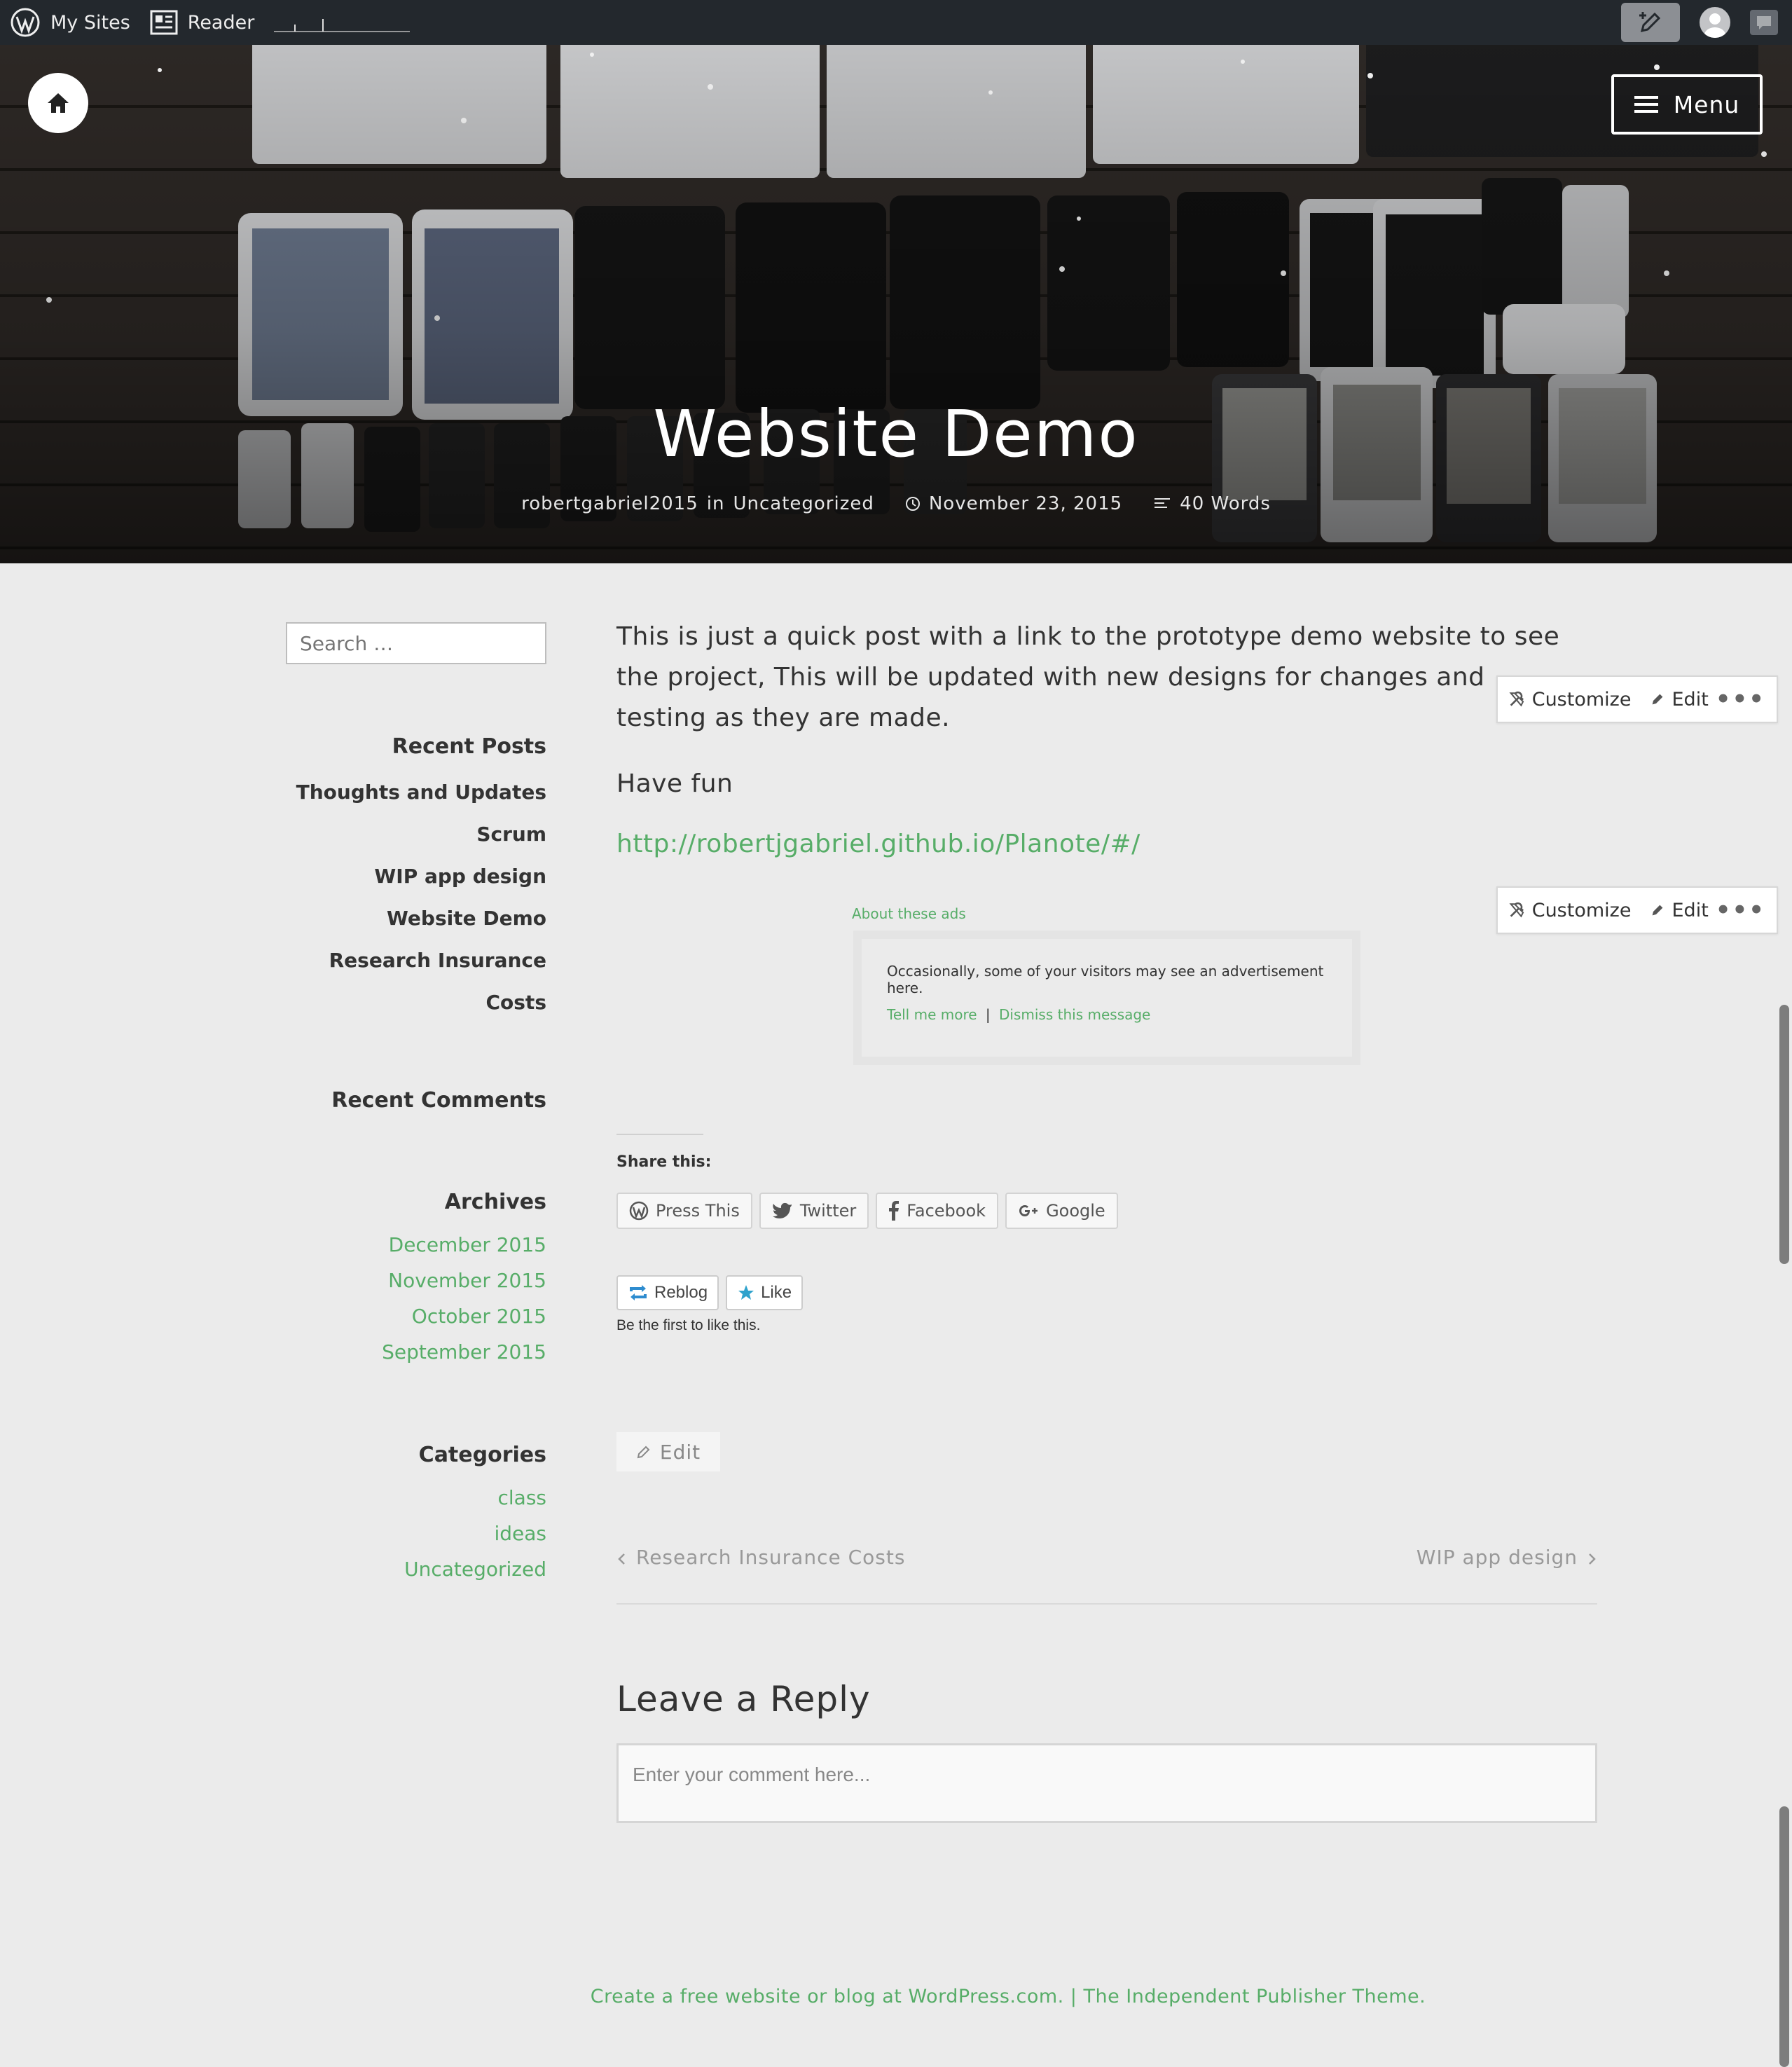 The image size is (1792, 2067). I want to click on dismiss-message-link: Dismiss this message, so click(1074, 1014).